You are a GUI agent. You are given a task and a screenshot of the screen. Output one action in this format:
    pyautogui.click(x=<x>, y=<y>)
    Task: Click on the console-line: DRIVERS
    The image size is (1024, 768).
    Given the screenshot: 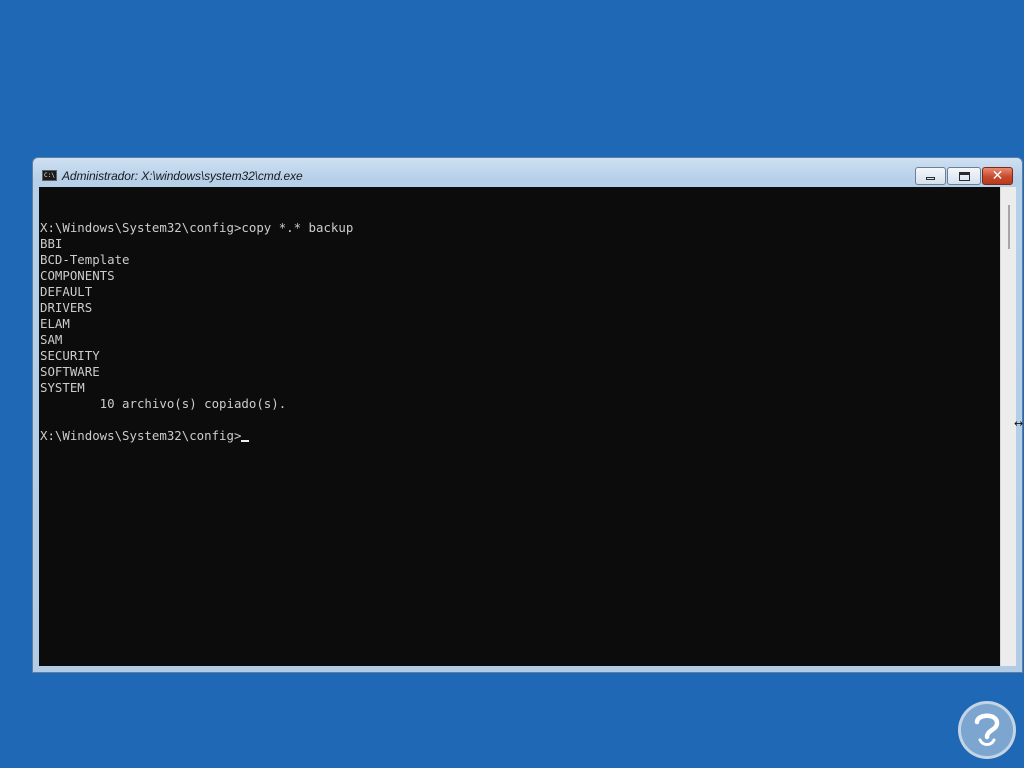 What is the action you would take?
    pyautogui.click(x=66, y=307)
    